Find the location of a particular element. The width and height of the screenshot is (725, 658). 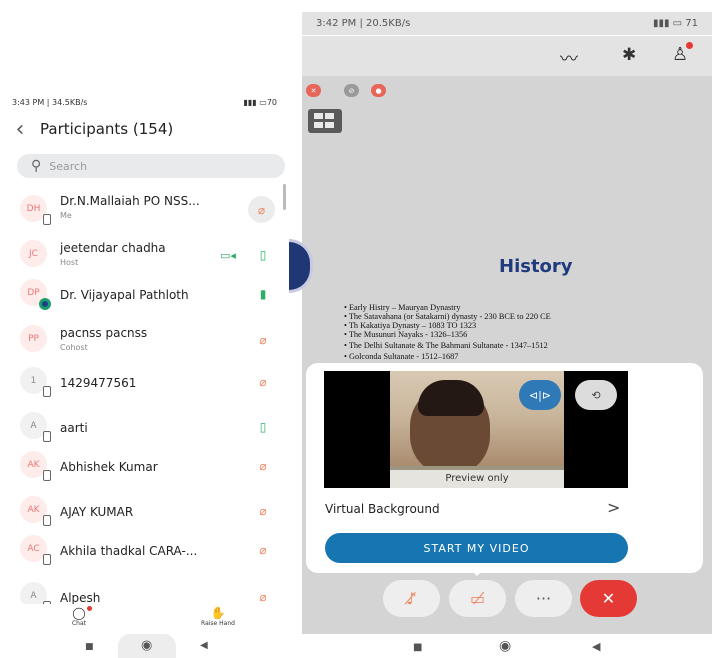

annotate-icon: 〰 is located at coordinates (569, 58).